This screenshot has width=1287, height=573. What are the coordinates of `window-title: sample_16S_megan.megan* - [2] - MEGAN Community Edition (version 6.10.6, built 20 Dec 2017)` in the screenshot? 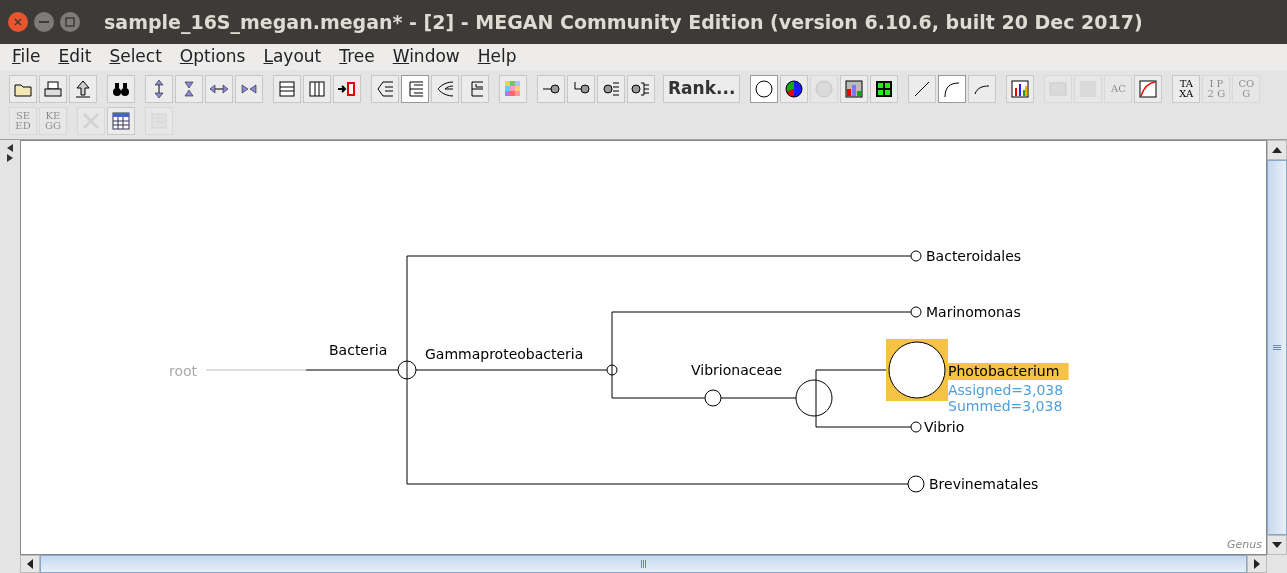 It's located at (623, 22).